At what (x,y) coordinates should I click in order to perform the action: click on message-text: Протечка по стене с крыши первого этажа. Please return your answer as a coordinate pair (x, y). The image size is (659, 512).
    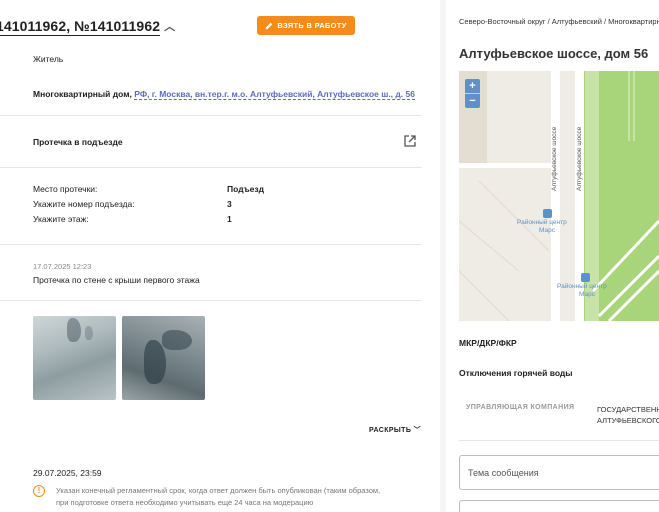
    Looking at the image, I should click on (116, 280).